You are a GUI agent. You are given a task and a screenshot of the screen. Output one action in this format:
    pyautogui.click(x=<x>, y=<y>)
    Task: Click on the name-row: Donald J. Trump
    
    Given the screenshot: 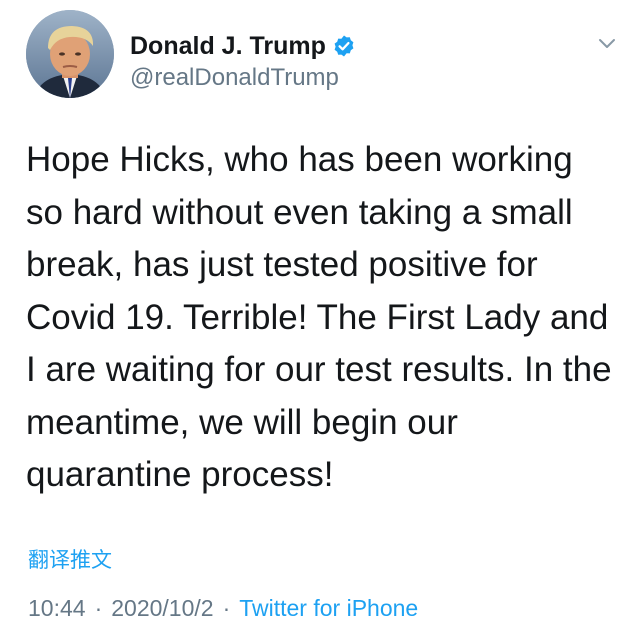 What is the action you would take?
    pyautogui.click(x=243, y=46)
    